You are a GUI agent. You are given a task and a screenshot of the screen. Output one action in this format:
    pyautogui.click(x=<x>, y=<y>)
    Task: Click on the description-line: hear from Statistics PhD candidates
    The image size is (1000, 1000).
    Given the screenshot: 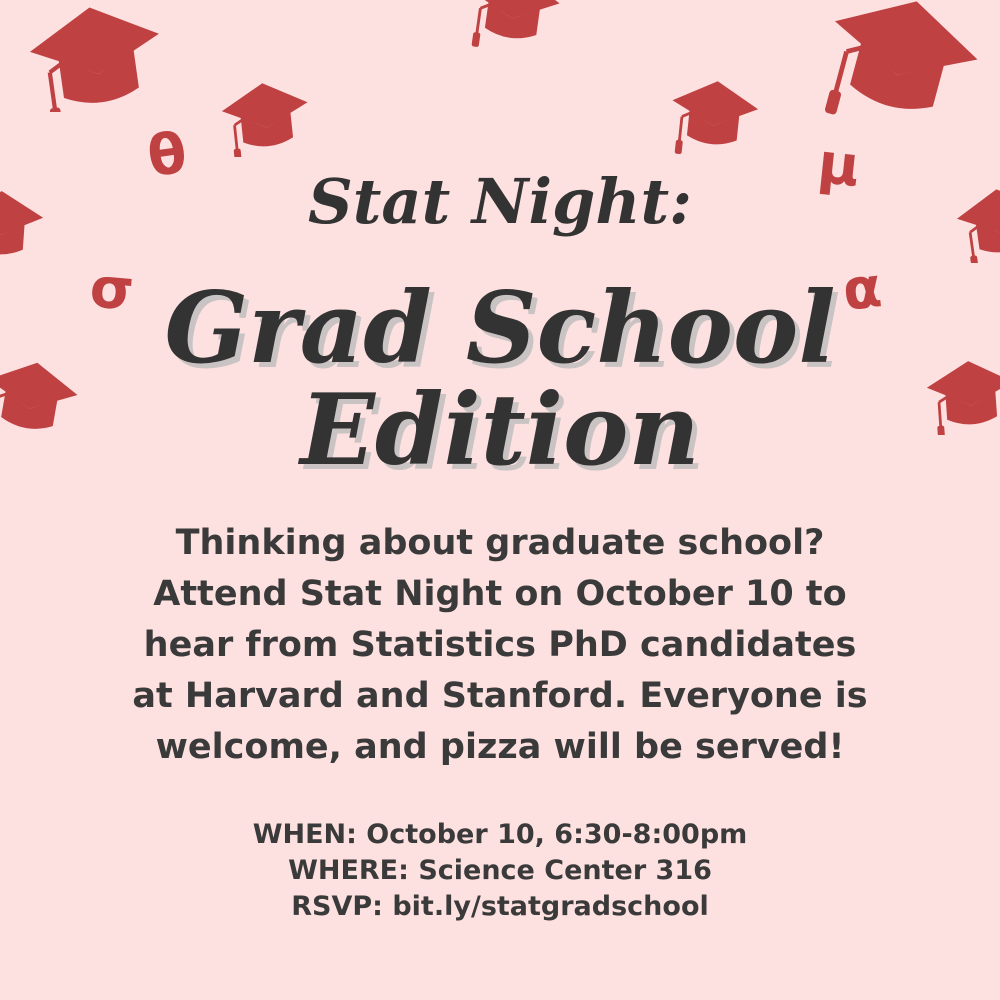 What is the action you would take?
    pyautogui.click(x=500, y=645)
    